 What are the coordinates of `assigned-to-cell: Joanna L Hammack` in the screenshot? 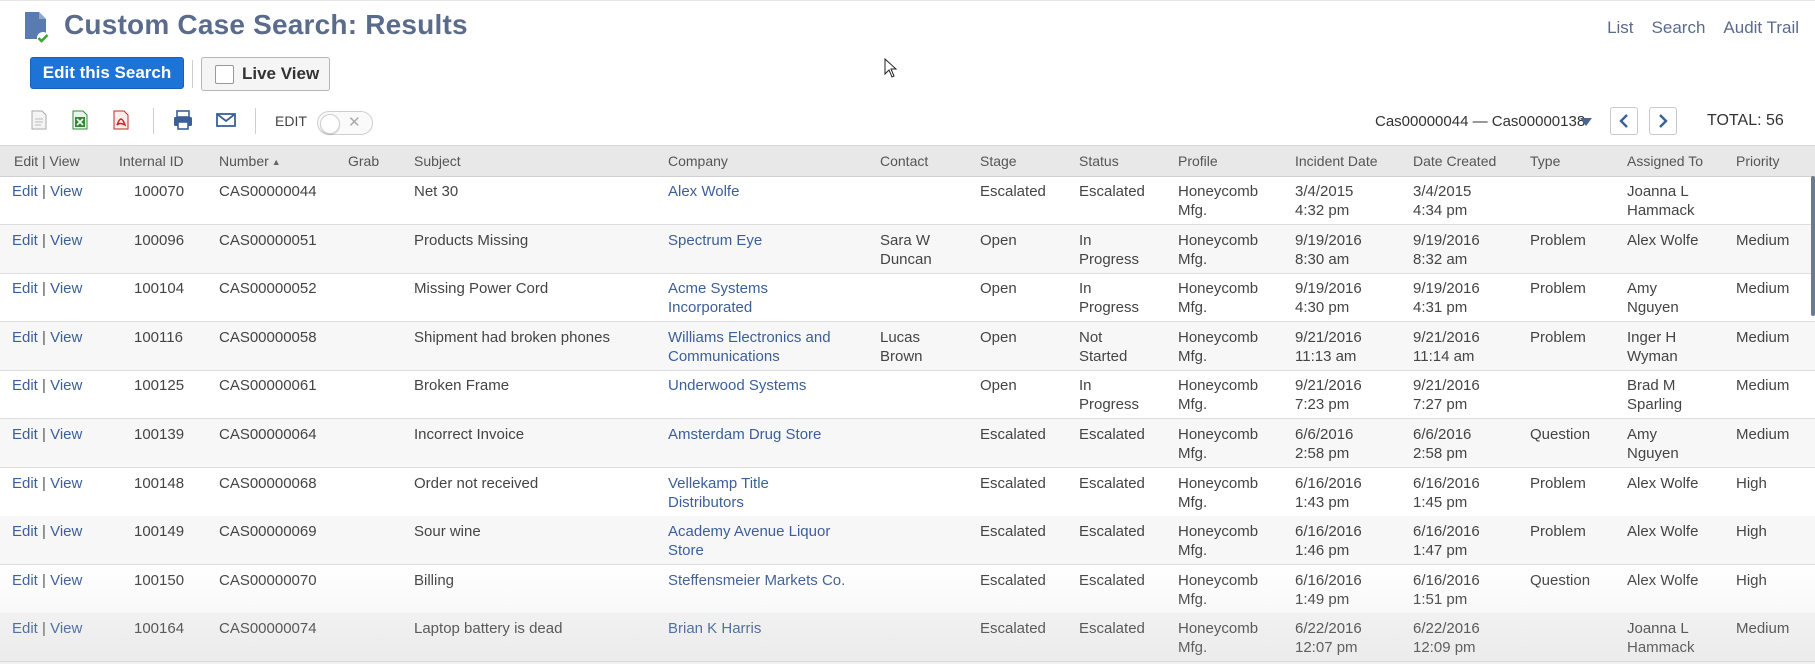 It's located at (1661, 201).